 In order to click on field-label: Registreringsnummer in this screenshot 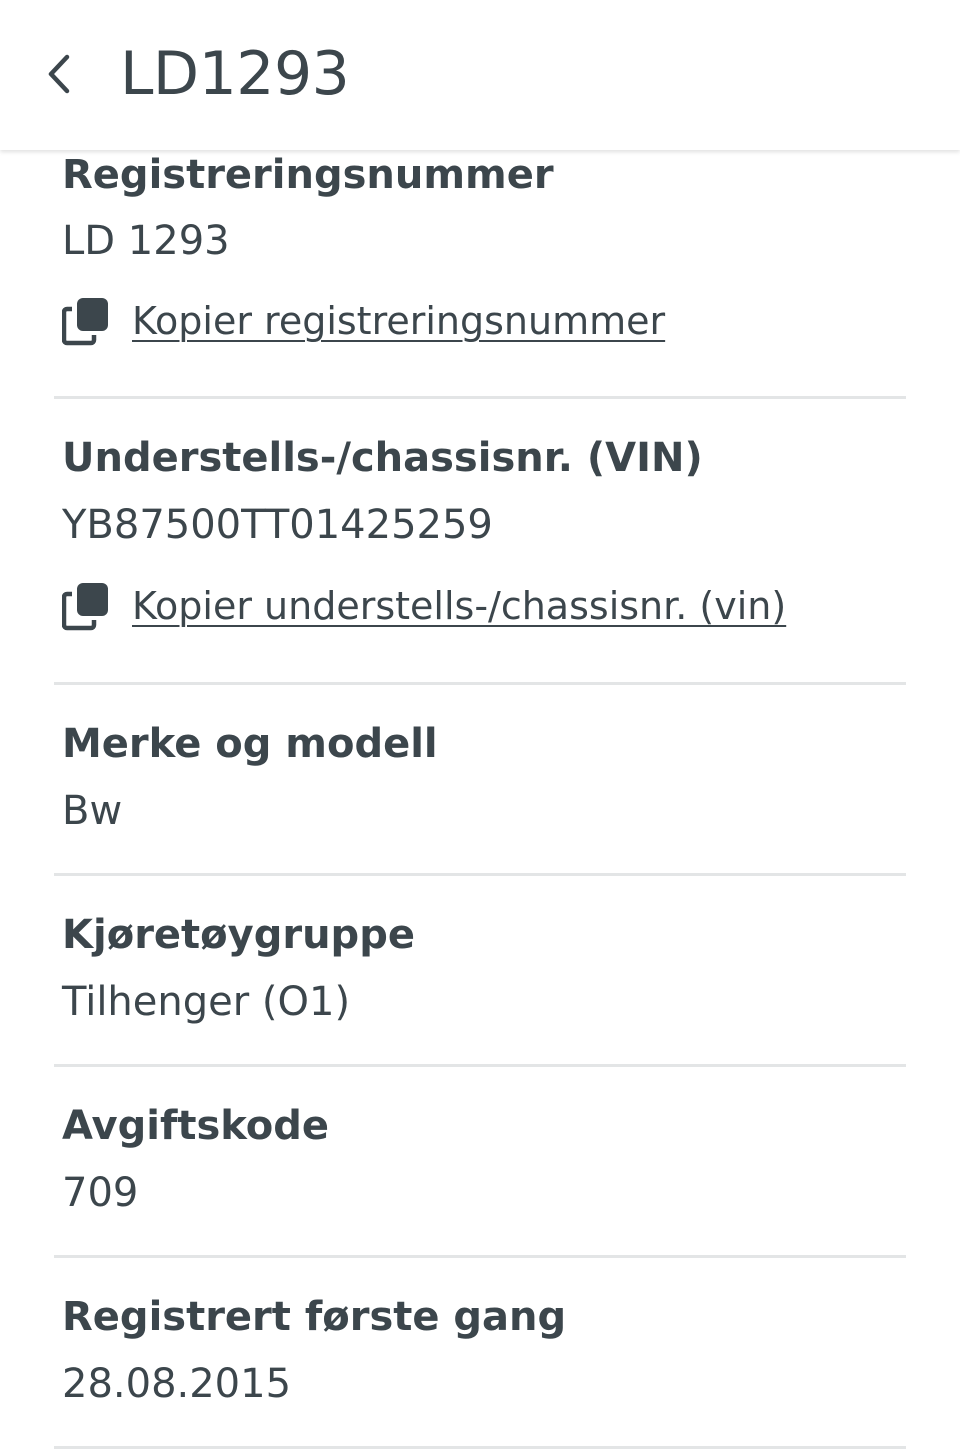, I will do `click(308, 175)`.